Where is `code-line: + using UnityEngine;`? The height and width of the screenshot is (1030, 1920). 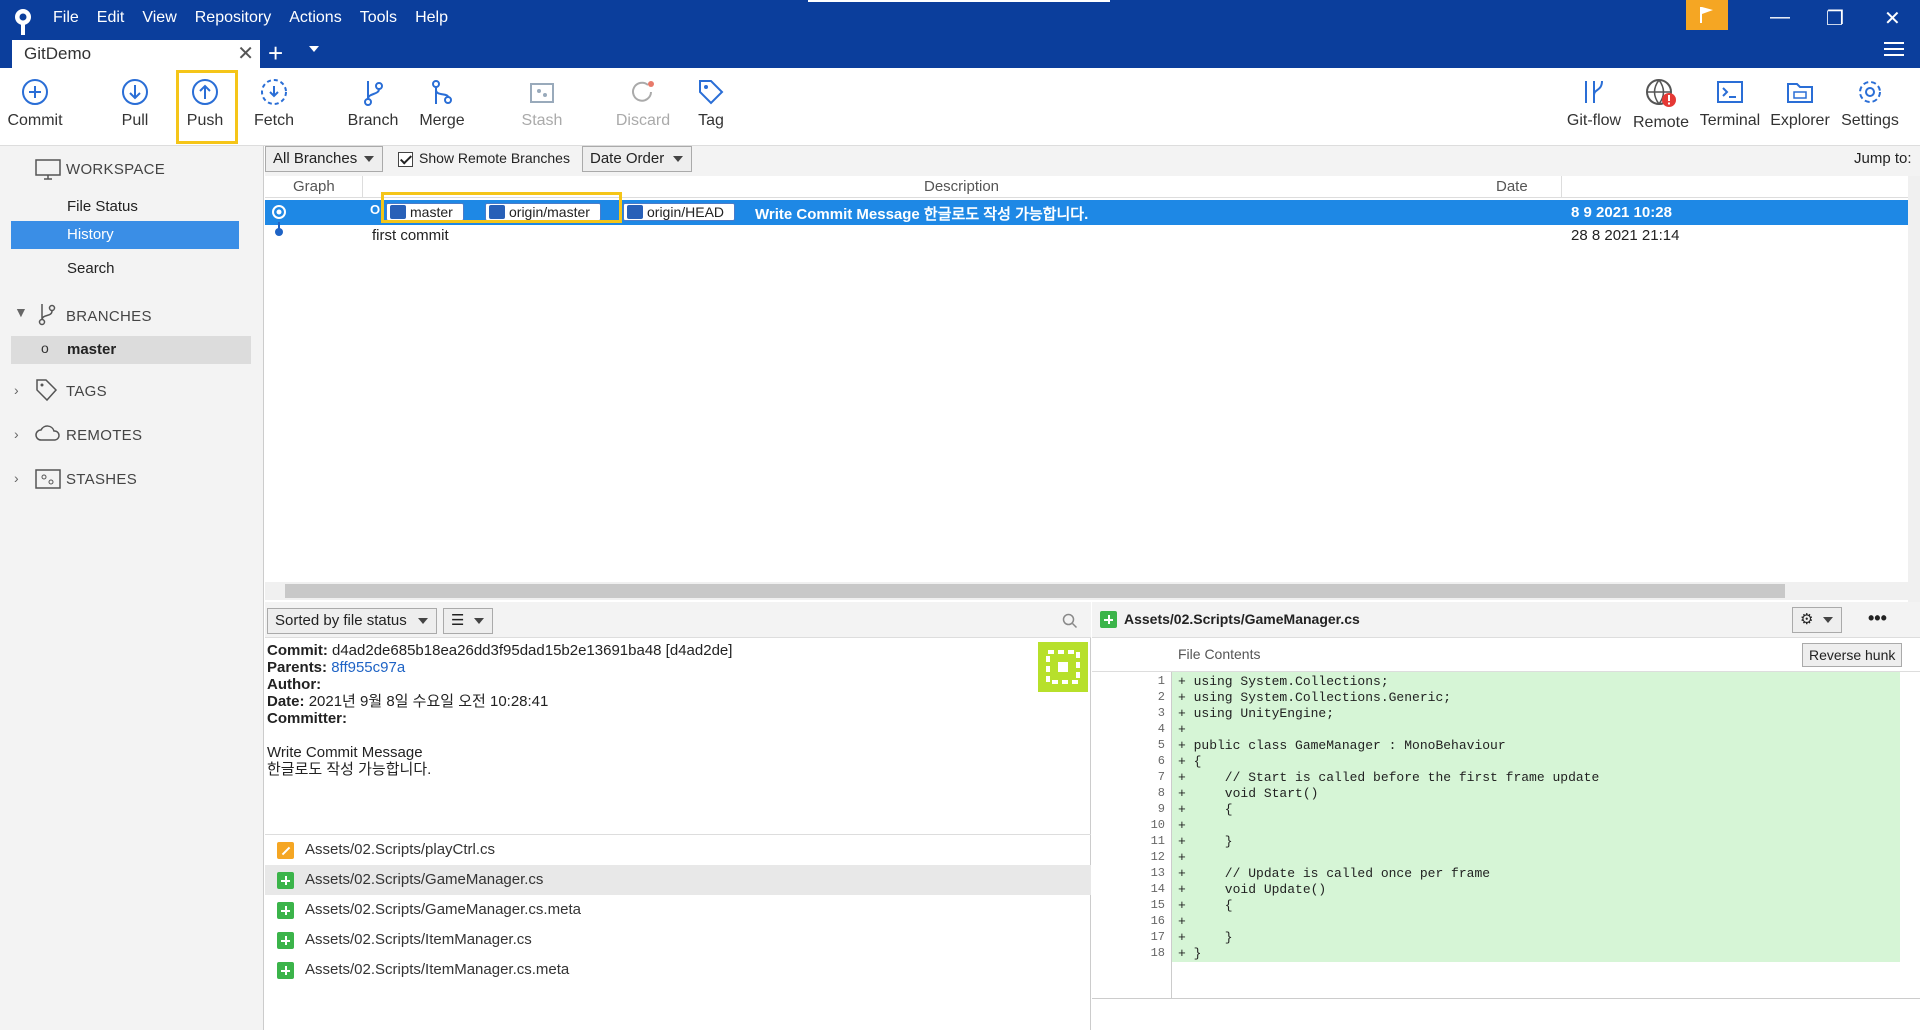 code-line: + using UnityEngine; is located at coordinates (1256, 713).